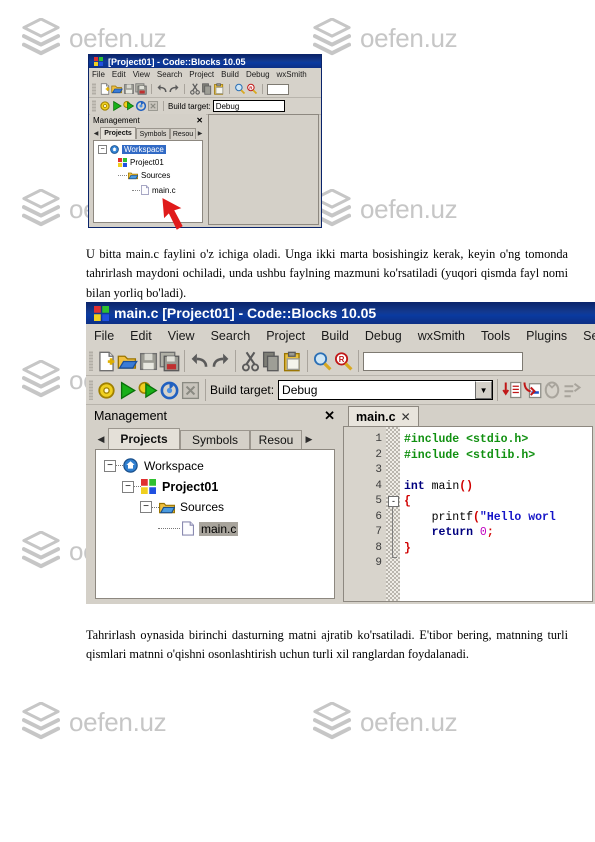 Image resolution: width=595 pixels, height=842 pixels. Describe the element at coordinates (240, 89) in the screenshot. I see `find-icon` at that location.